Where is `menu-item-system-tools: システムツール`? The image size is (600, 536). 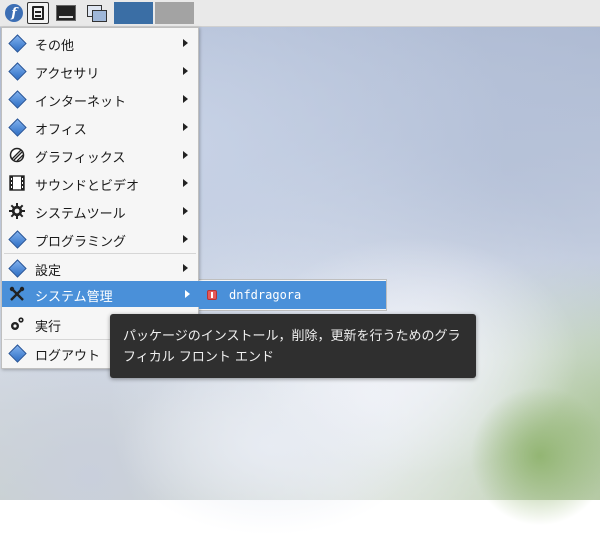
menu-item-system-tools: システムツール is located at coordinates (100, 211).